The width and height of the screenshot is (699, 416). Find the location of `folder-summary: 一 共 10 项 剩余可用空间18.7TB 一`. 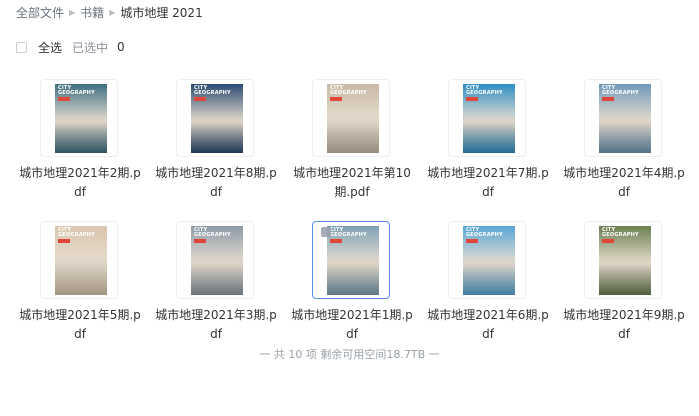

folder-summary: 一 共 10 项 剩余可用空间18.7TB 一 is located at coordinates (349, 354).